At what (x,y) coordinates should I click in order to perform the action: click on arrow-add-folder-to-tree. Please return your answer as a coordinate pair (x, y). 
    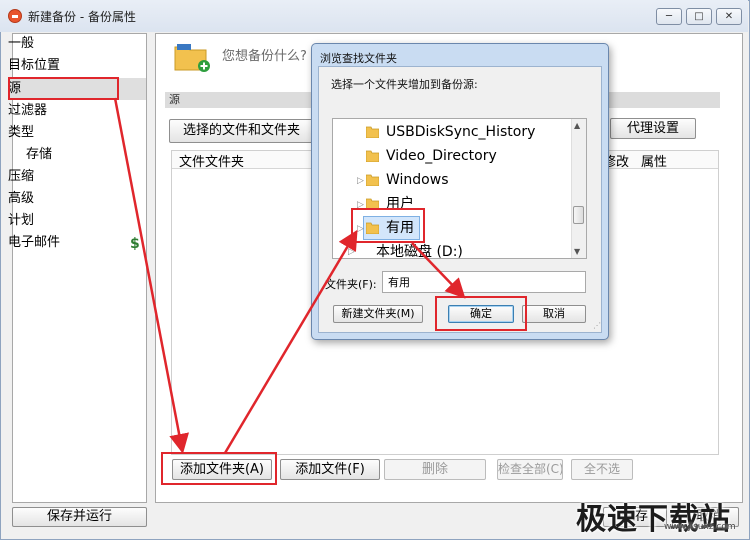
    Looking at the image, I should click on (290, 341).